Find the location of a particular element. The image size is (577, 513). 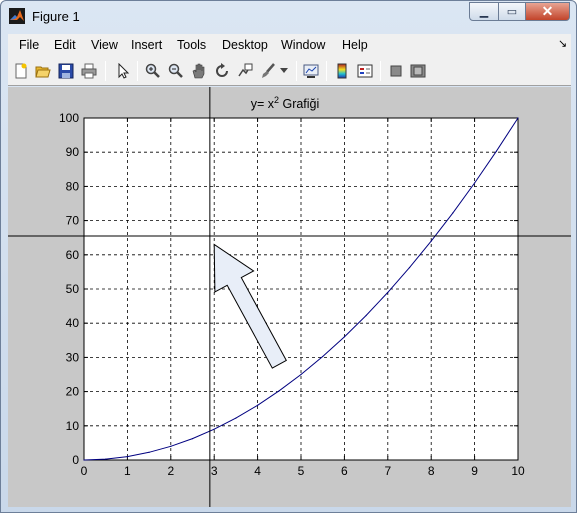

minimize-icon: ▁ is located at coordinates (484, 12).